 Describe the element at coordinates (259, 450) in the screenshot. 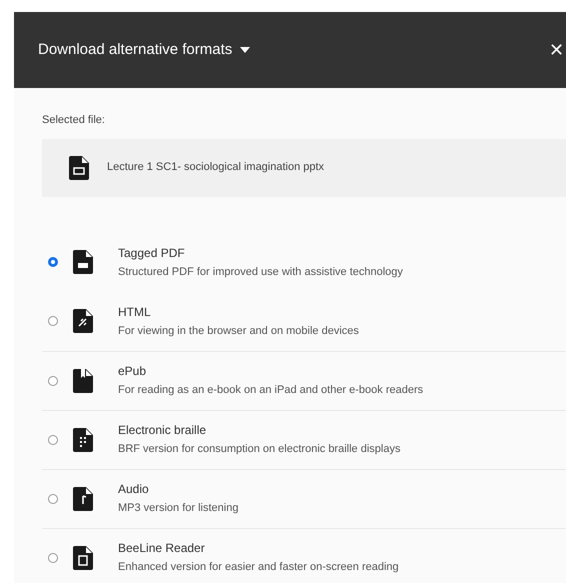

I see `format-description: BRF version for consumption on electronic braille displays` at that location.